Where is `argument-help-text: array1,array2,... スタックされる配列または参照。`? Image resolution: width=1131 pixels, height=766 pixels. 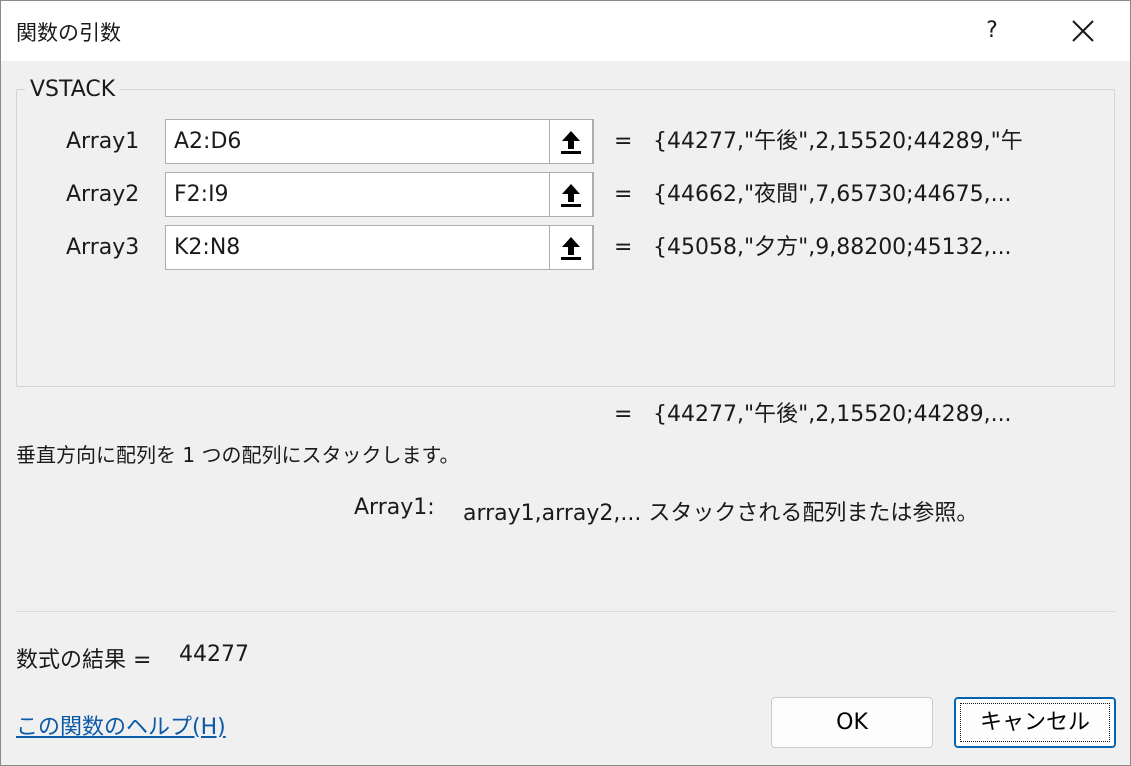
argument-help-text: array1,array2,... スタックされる配列または参照。 is located at coordinates (721, 513).